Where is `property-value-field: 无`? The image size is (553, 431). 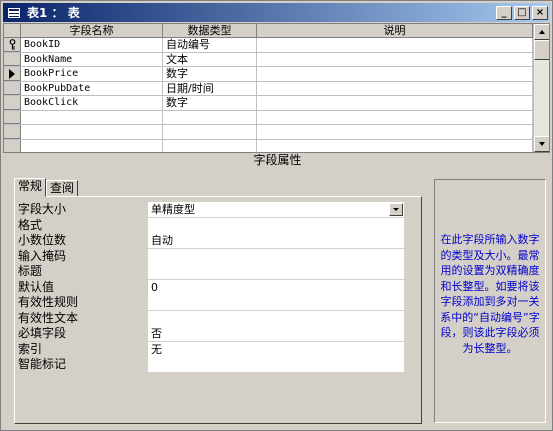 property-value-field: 无 is located at coordinates (276, 349).